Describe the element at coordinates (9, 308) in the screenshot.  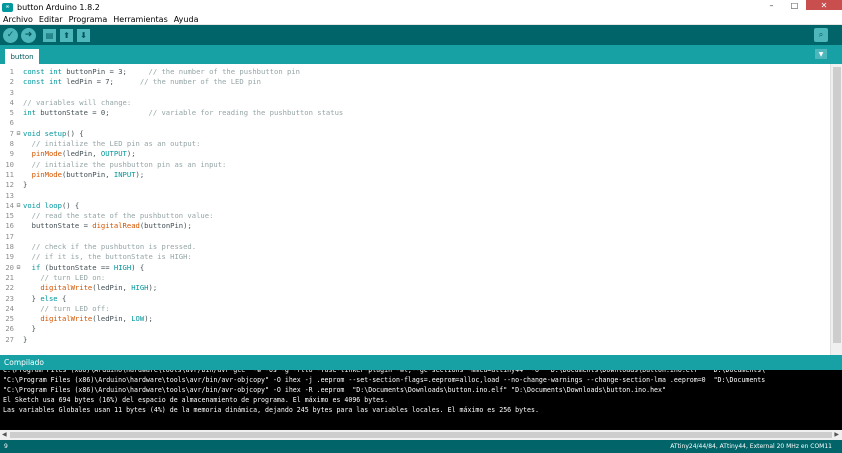
I see `line-number: 24` at that location.